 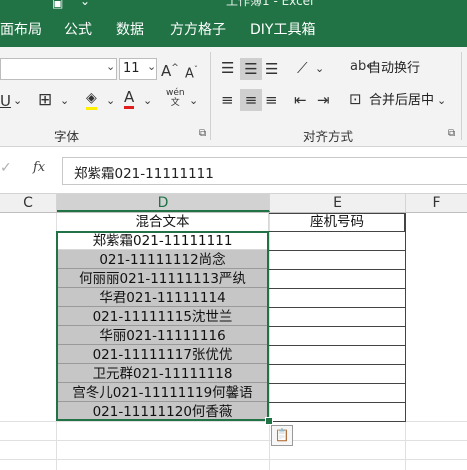 I want to click on fill-color-icon: ◈, so click(x=91, y=99).